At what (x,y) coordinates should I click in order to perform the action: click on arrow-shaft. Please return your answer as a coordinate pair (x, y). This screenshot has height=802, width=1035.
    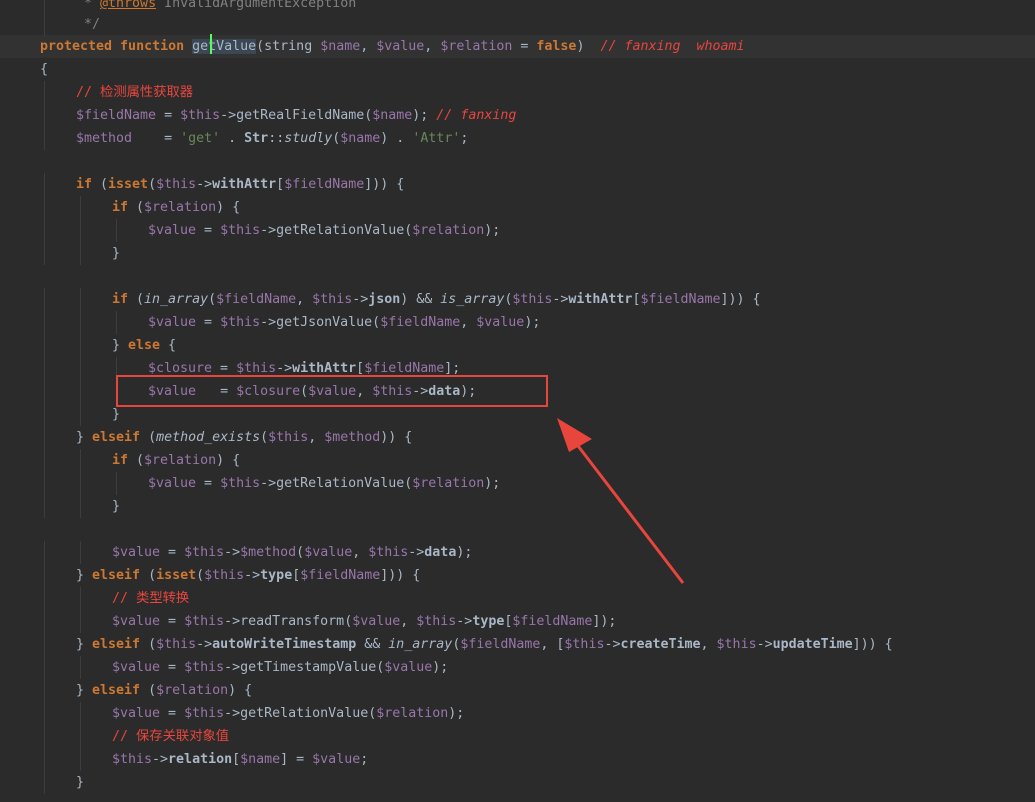
    Looking at the image, I should click on (627, 510).